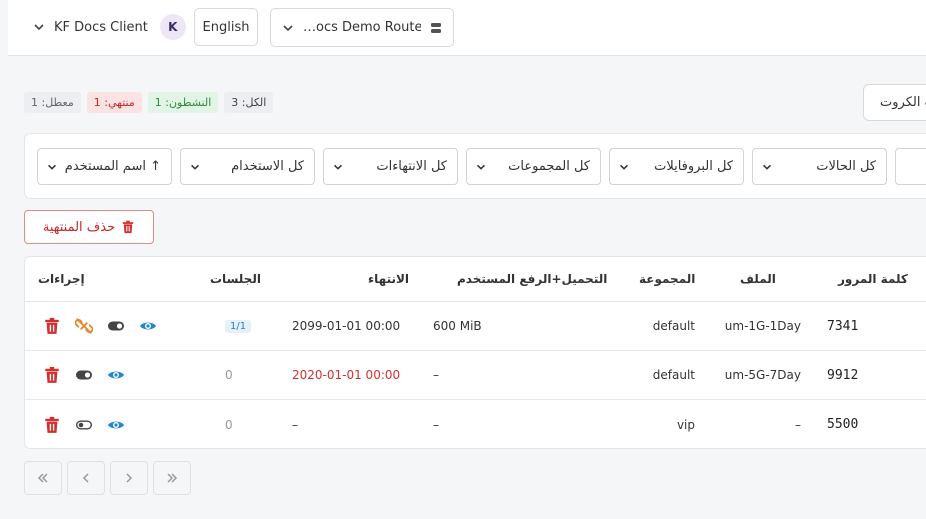 The width and height of the screenshot is (926, 519). What do you see at coordinates (61, 279) in the screenshot?
I see `col-actions: إجراءات` at bounding box center [61, 279].